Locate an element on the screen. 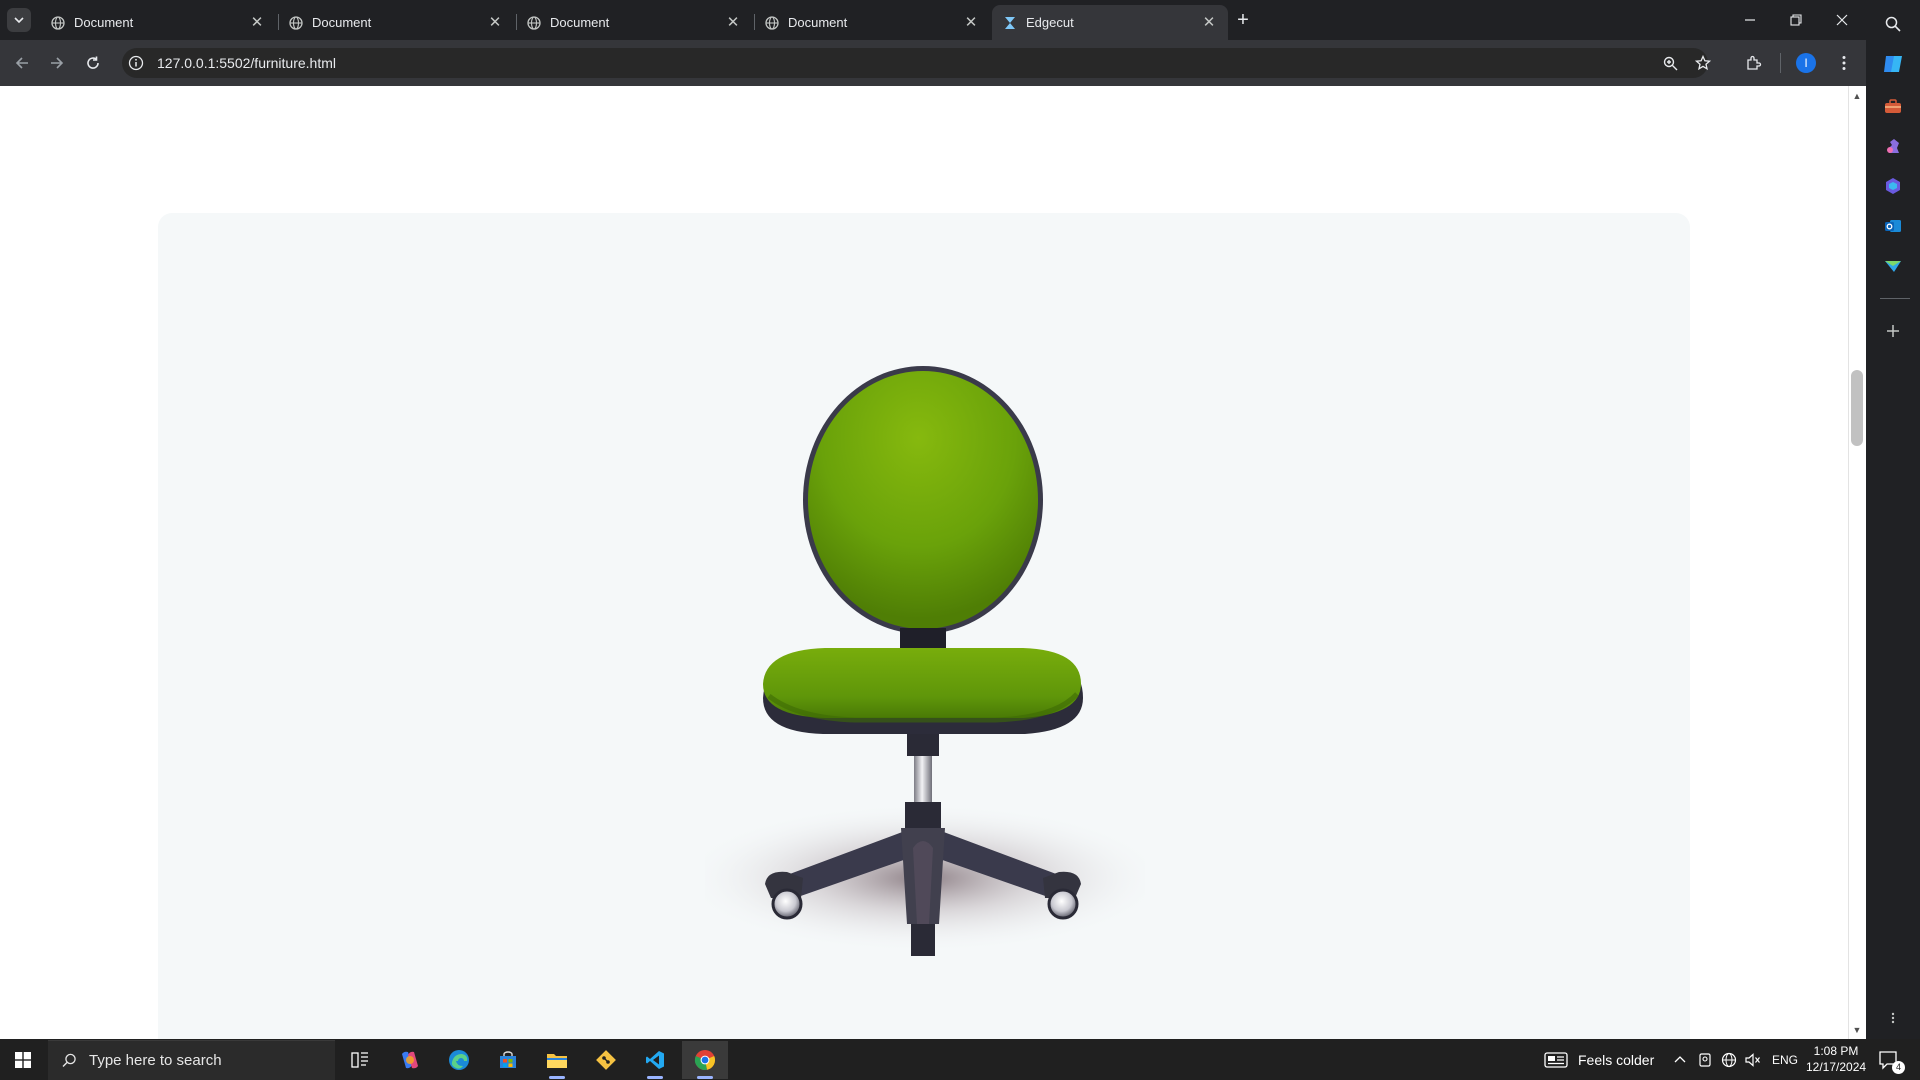  store-icon is located at coordinates (508, 1059).